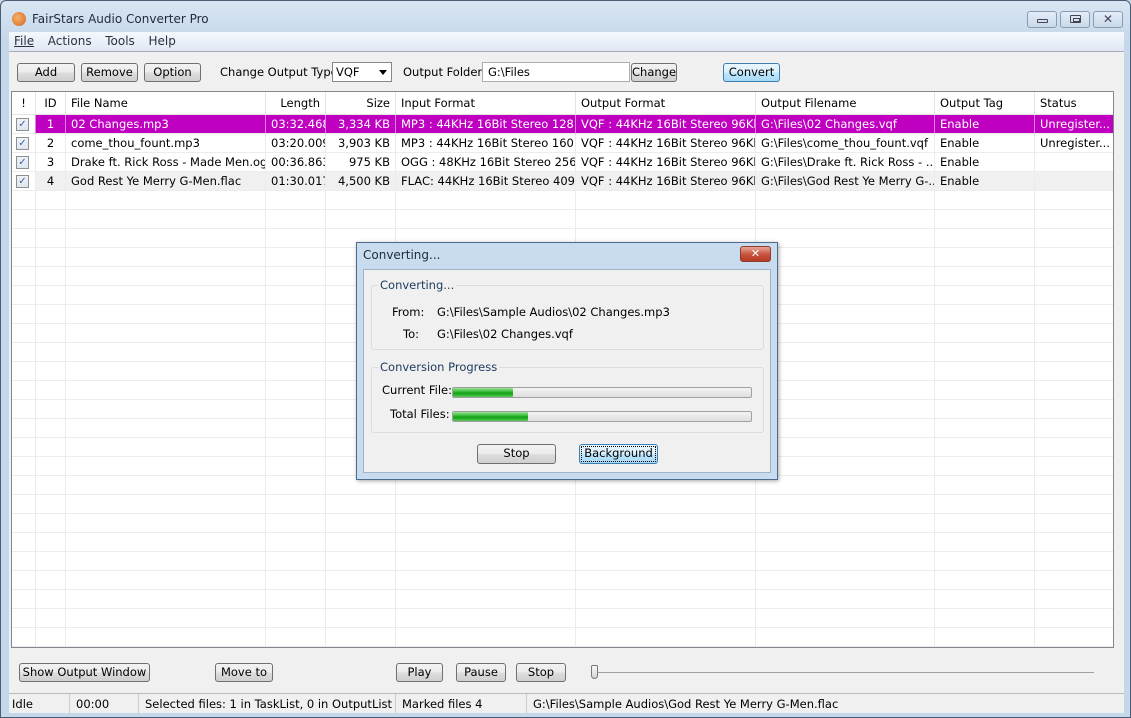 The width and height of the screenshot is (1131, 718). Describe the element at coordinates (84, 672) in the screenshot. I see `show-output-window-button: Show Output Window` at that location.